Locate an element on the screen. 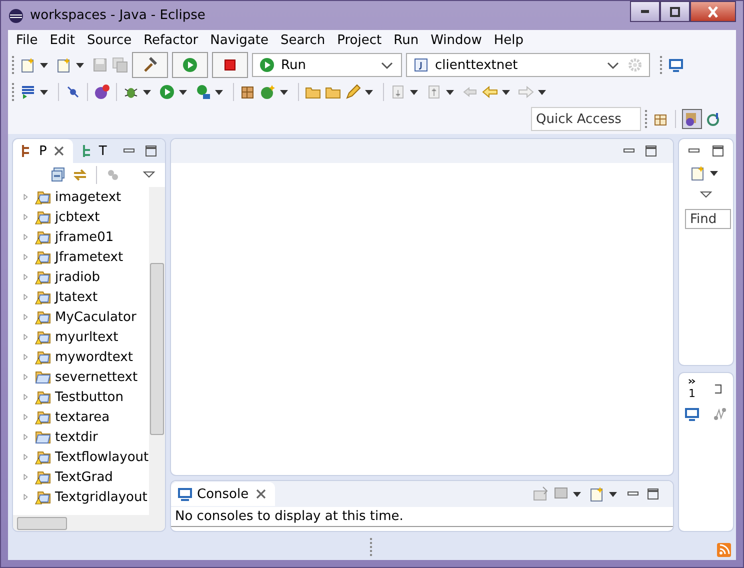  new-item-icon is located at coordinates (64, 65).